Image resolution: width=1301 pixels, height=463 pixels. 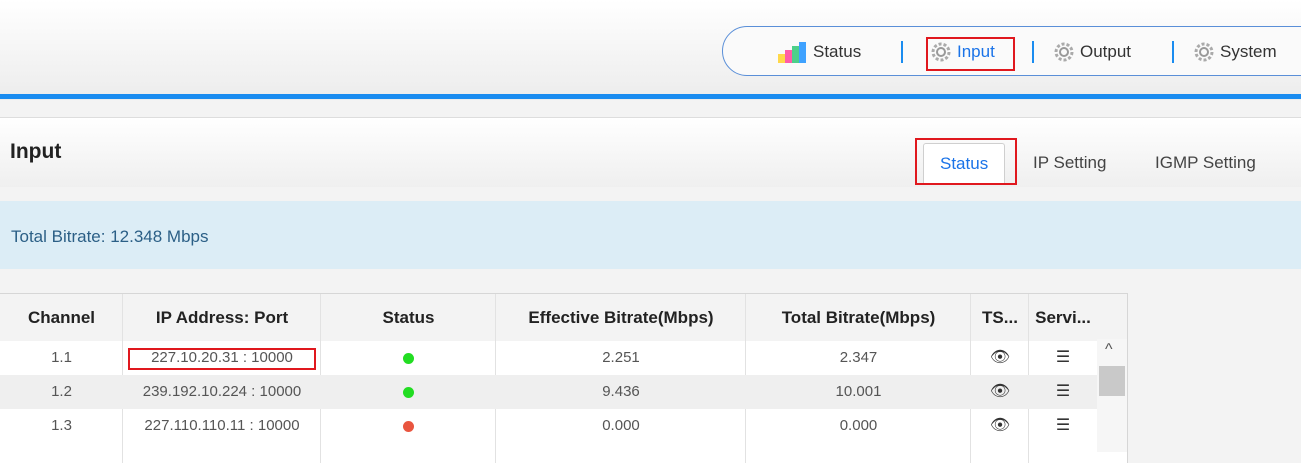 I want to click on cell-channel: 1.1, so click(x=61, y=357).